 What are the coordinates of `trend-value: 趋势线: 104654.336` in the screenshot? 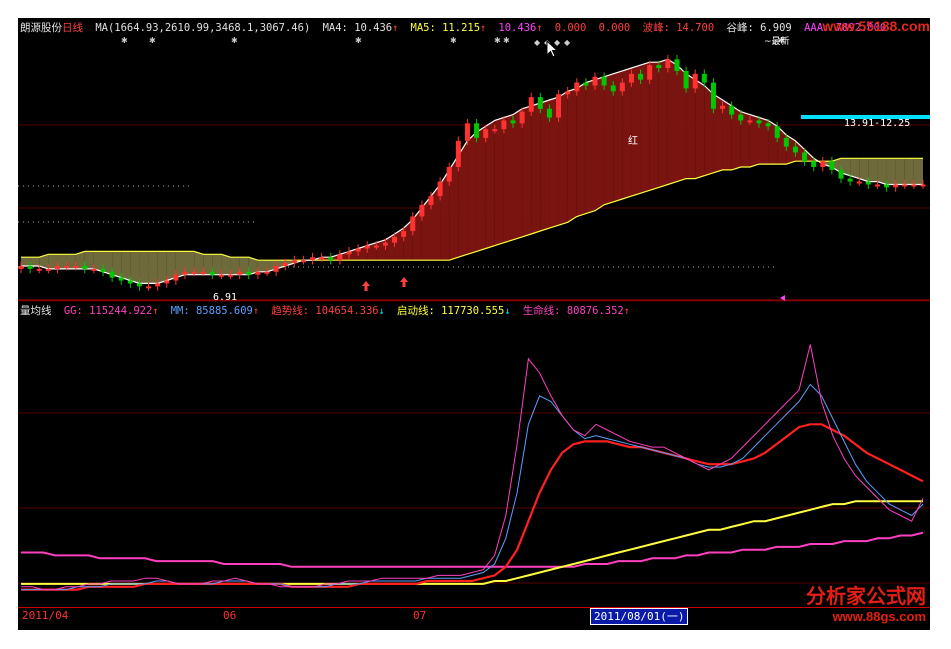 It's located at (325, 311).